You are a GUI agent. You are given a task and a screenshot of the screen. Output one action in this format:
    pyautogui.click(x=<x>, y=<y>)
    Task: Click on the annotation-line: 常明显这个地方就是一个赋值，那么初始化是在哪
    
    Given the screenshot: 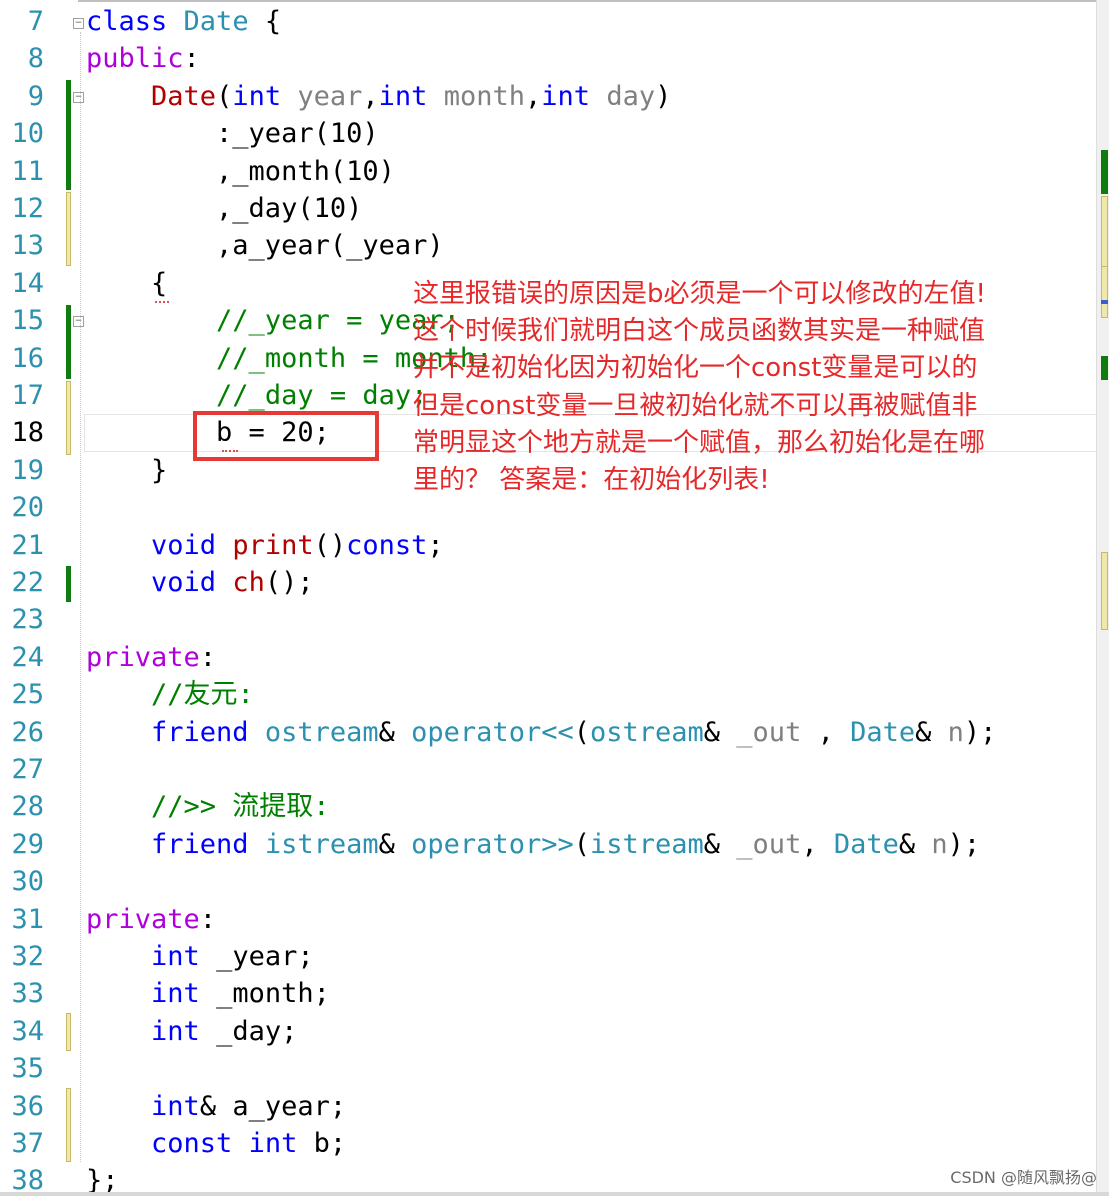 What is the action you would take?
    pyautogui.click(x=699, y=442)
    